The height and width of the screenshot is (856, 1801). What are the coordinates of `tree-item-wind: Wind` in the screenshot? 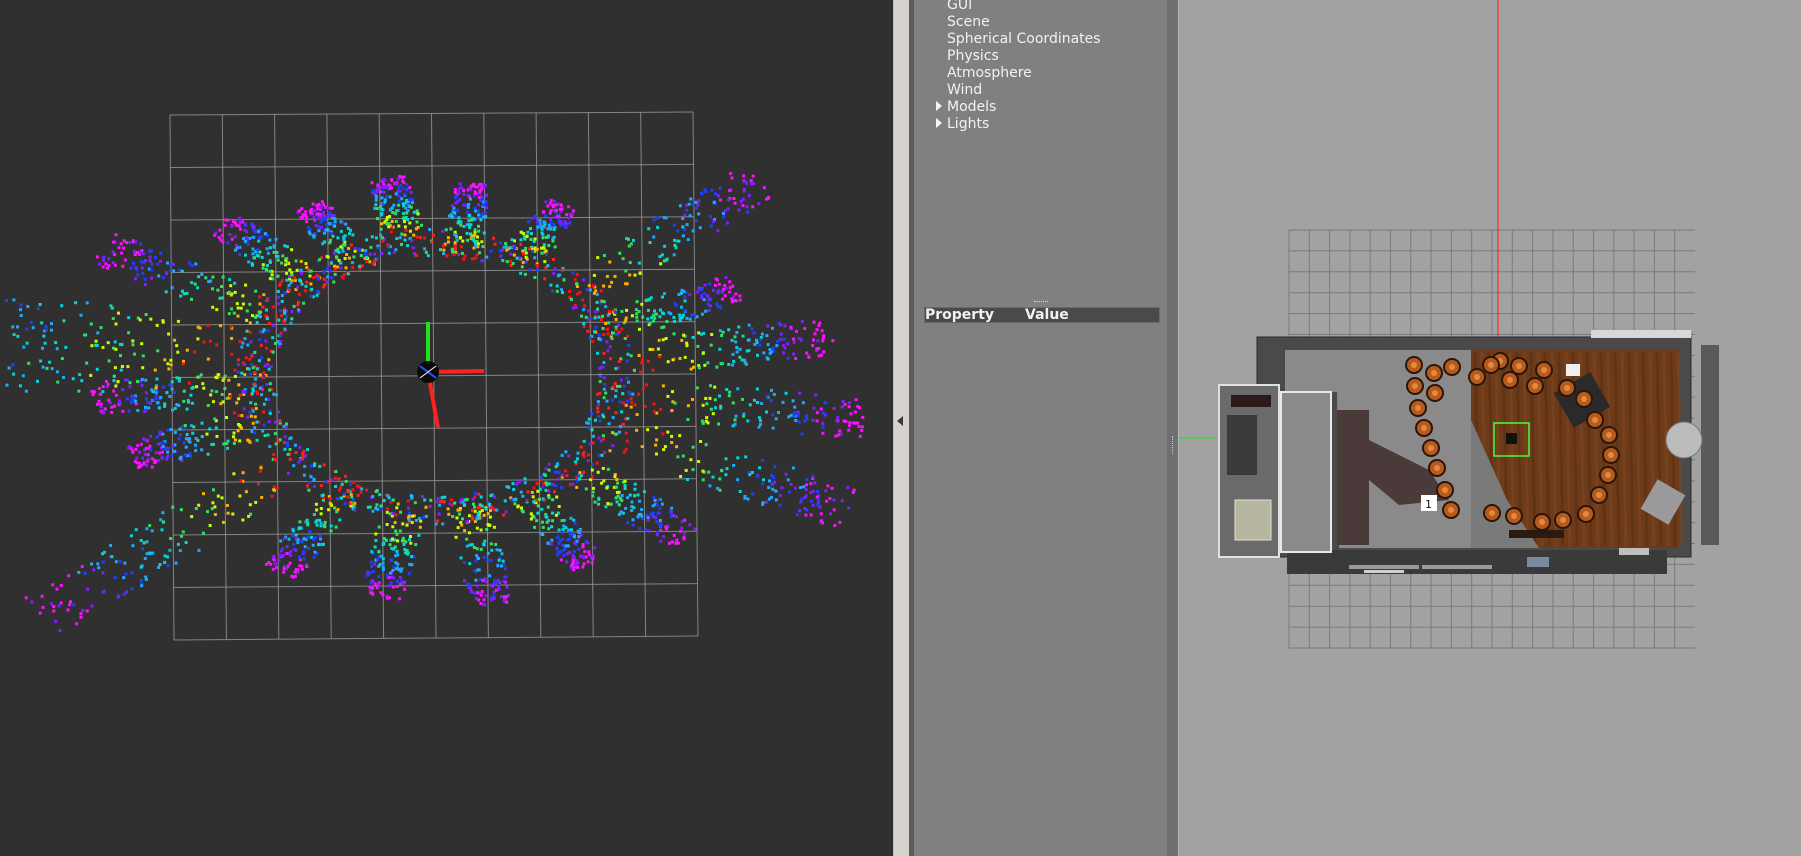 It's located at (964, 90).